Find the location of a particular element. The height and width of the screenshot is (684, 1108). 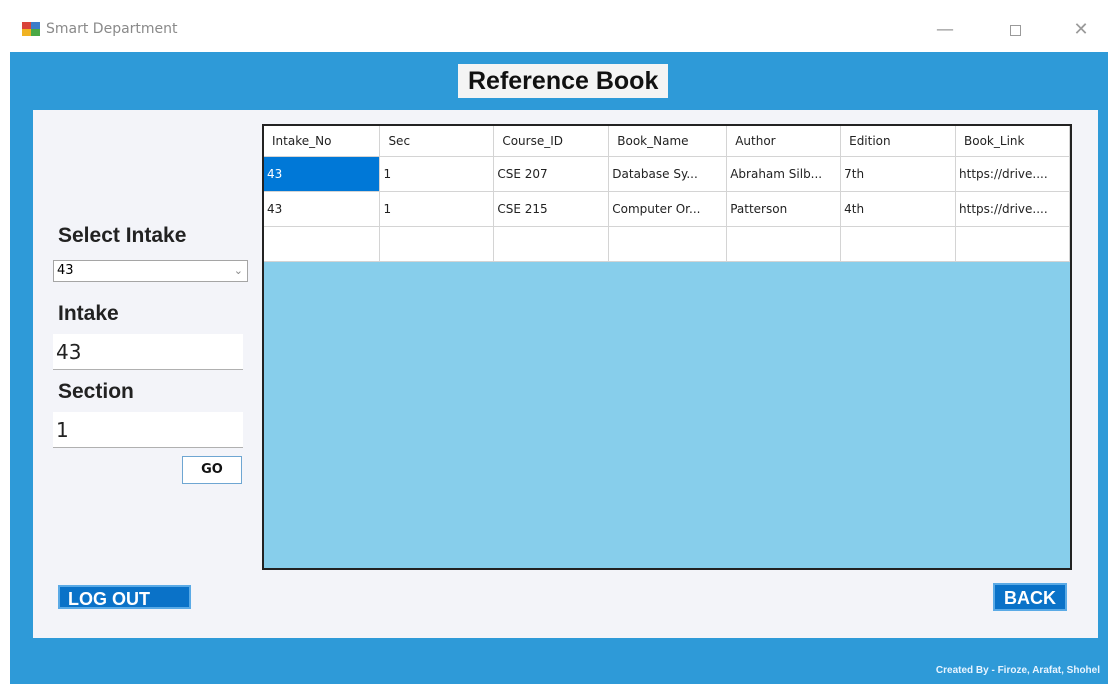

close-icon: ✕ is located at coordinates (1081, 29).